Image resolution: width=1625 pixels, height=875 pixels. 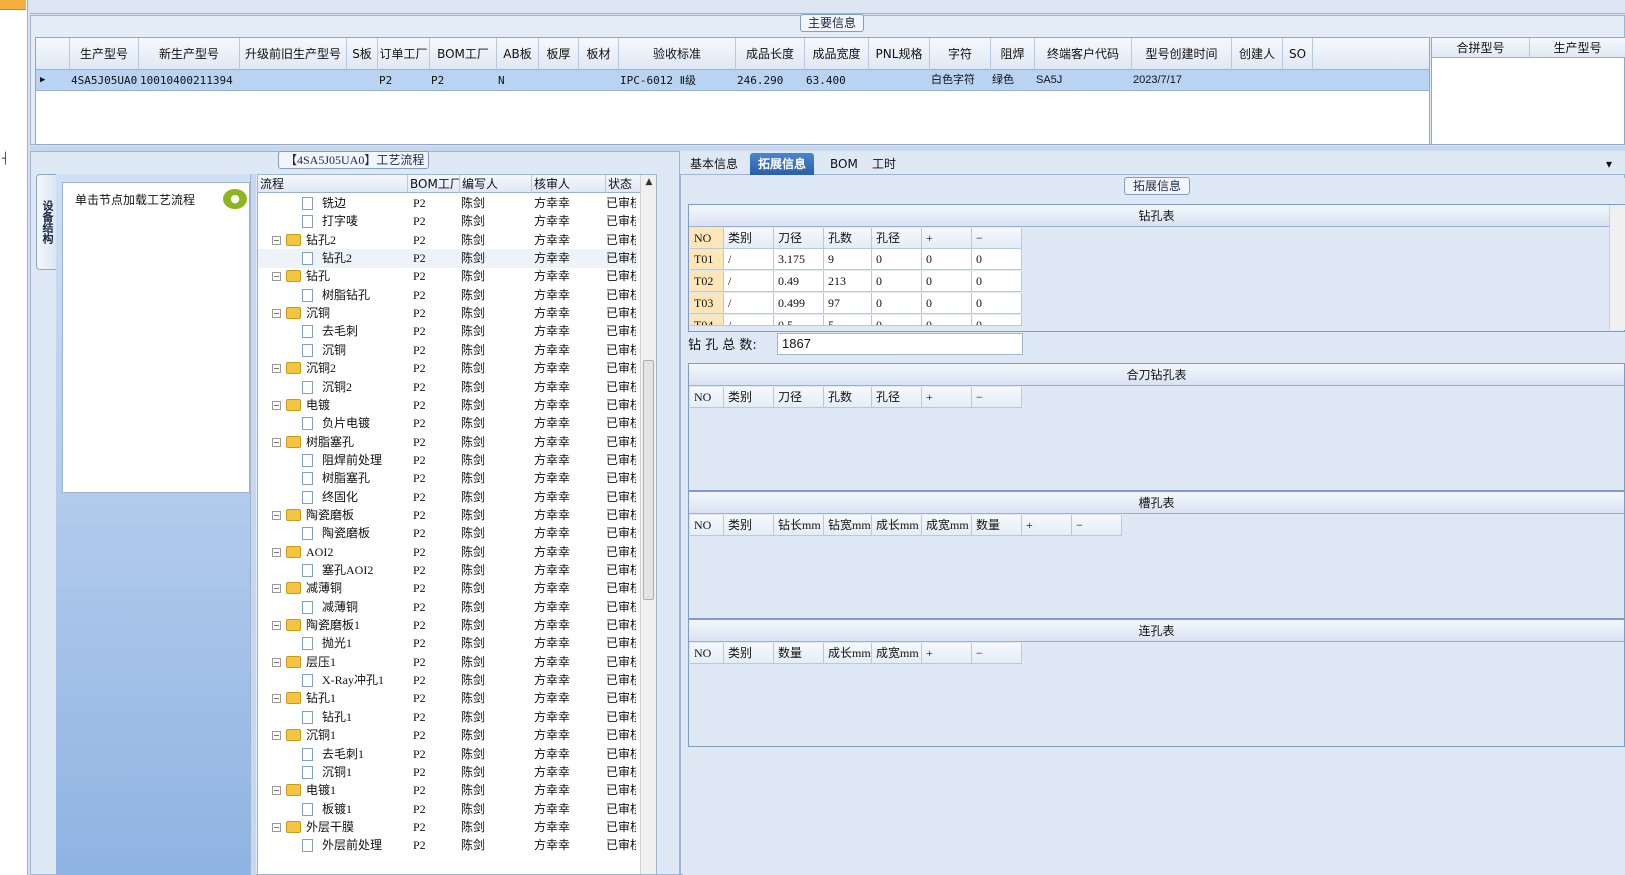 What do you see at coordinates (448, 460) in the screenshot?
I see `tree-row: 阻焊前处理 P2 陈剑 方幸幸 已审核` at bounding box center [448, 460].